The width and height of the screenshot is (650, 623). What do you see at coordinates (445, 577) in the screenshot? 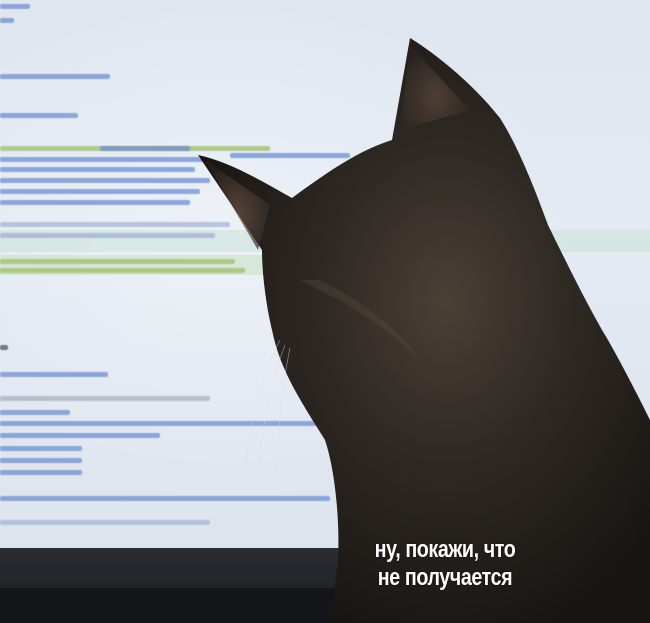
I see `caption-line-2: не получается` at bounding box center [445, 577].